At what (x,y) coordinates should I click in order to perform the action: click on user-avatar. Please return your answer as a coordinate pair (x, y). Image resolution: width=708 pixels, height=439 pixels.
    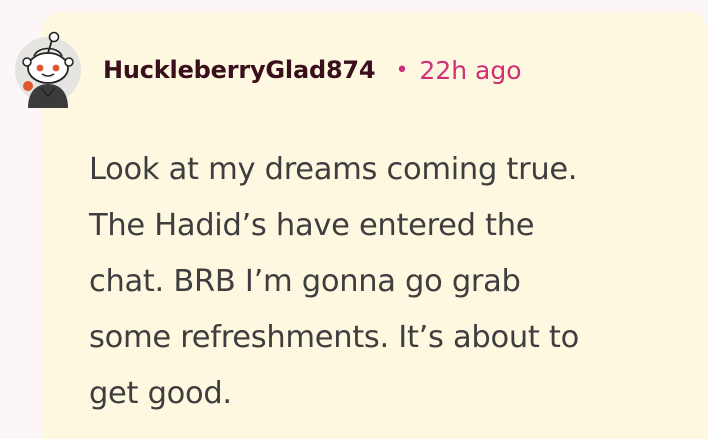
    Looking at the image, I should click on (49, 62).